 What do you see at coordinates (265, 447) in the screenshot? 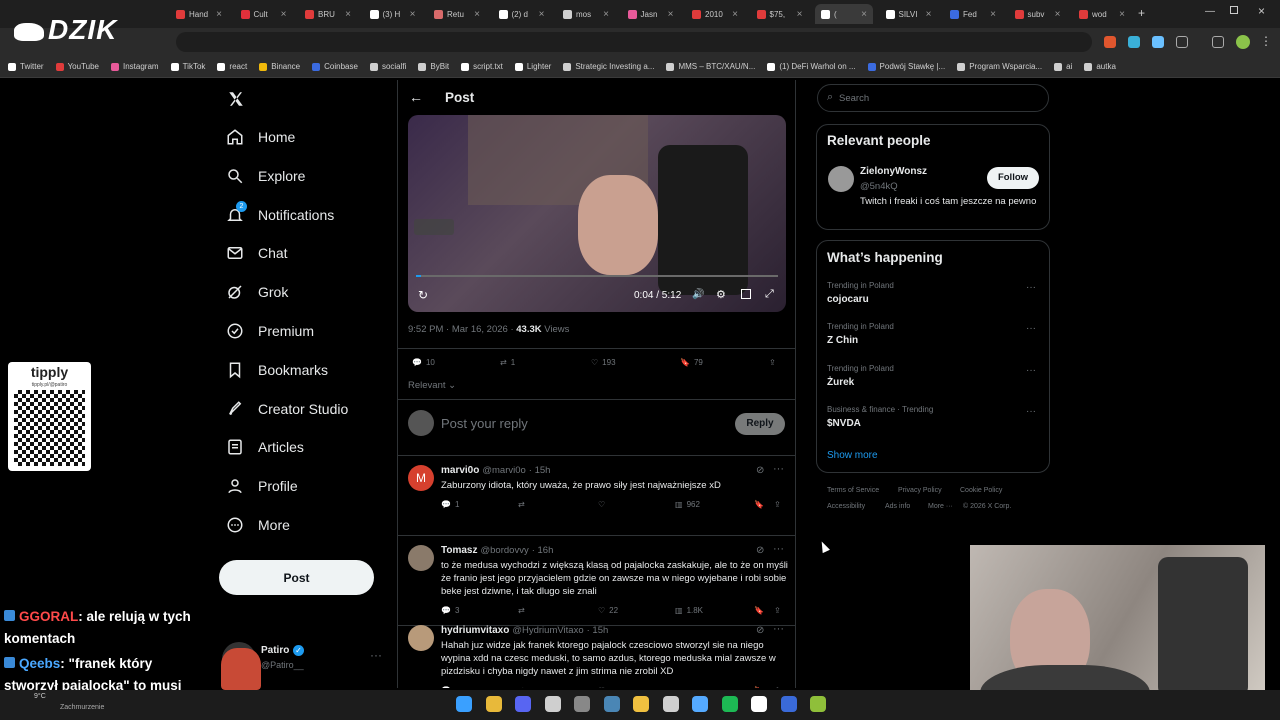
I see `nav-item-articles: Articles` at bounding box center [265, 447].